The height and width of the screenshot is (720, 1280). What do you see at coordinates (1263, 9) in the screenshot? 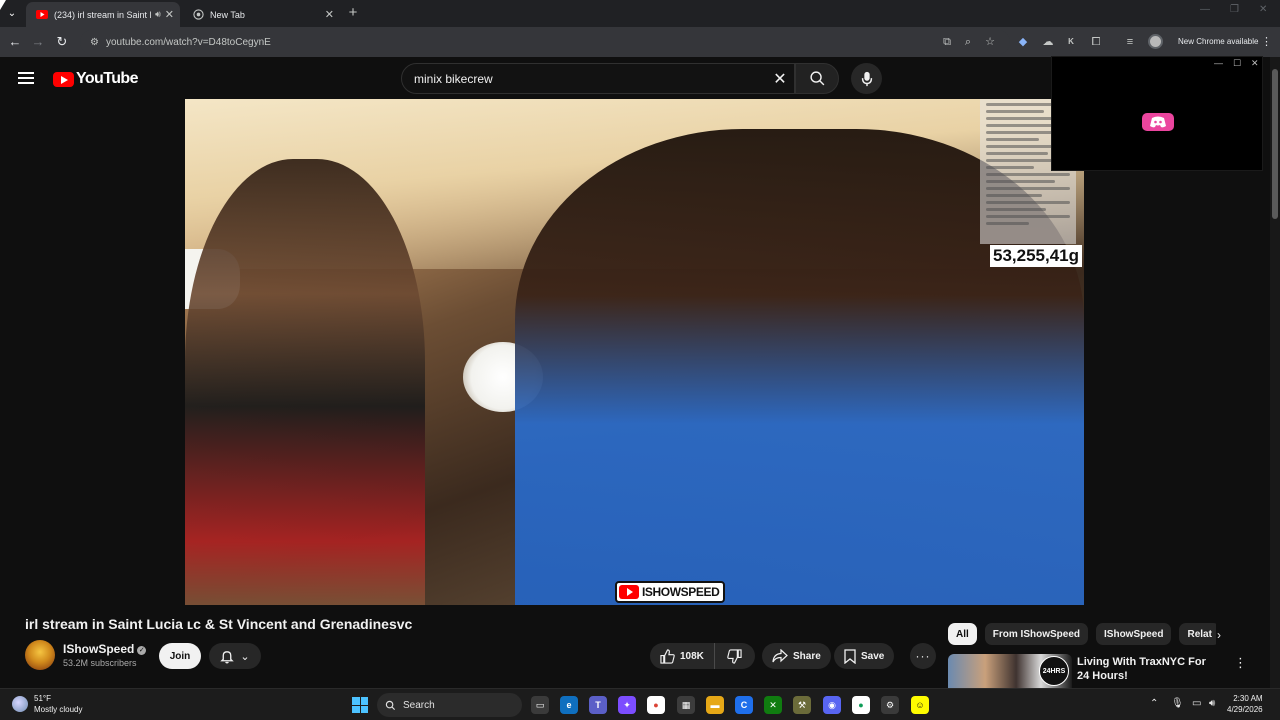
I see `close-window-icon: ✕` at bounding box center [1263, 9].